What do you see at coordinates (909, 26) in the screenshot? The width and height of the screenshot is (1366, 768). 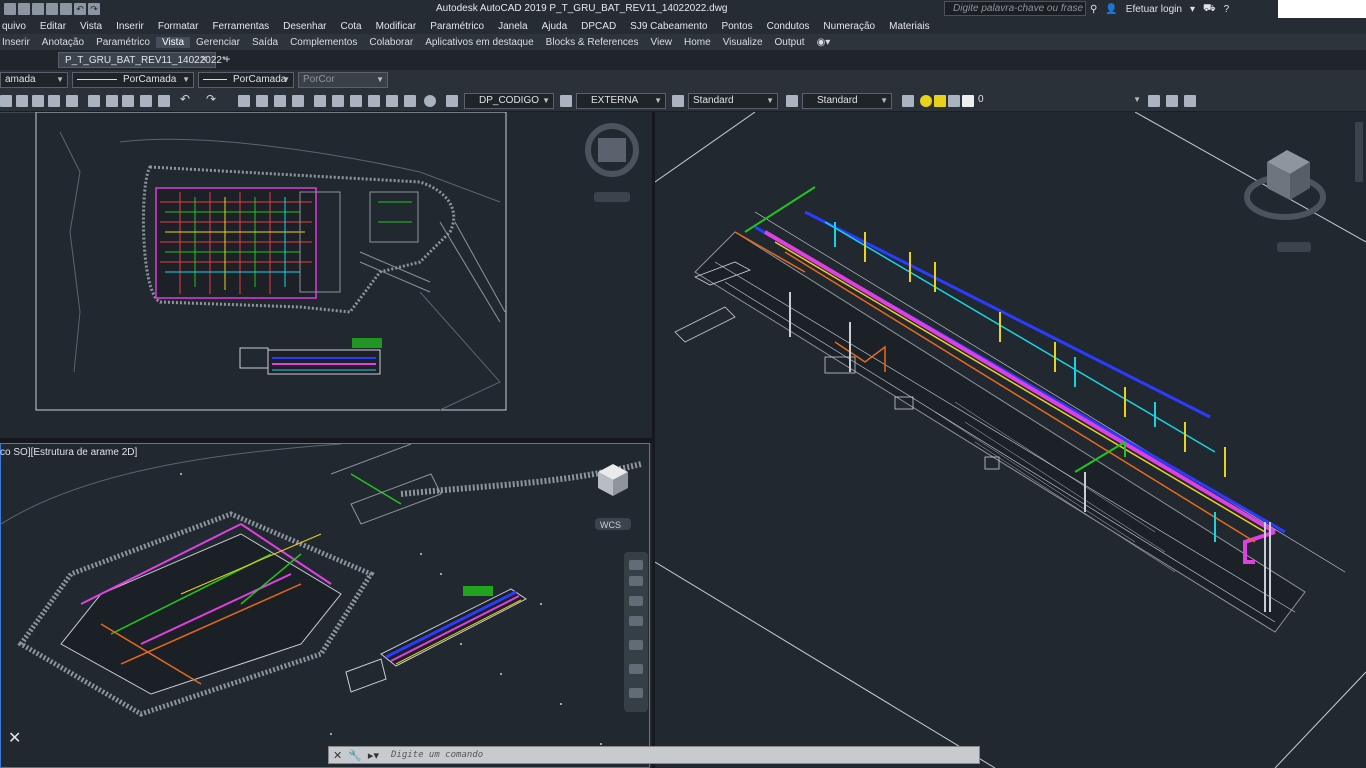 I see `menu-item: Materiais` at bounding box center [909, 26].